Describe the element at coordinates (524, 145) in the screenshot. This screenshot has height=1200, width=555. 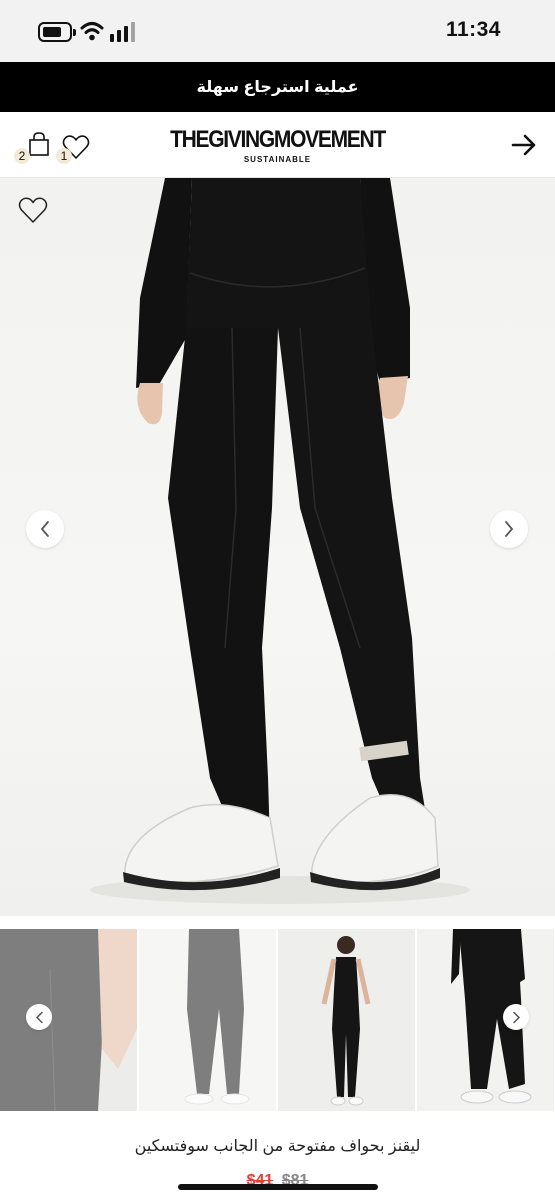
I see `arrow-right-icon` at that location.